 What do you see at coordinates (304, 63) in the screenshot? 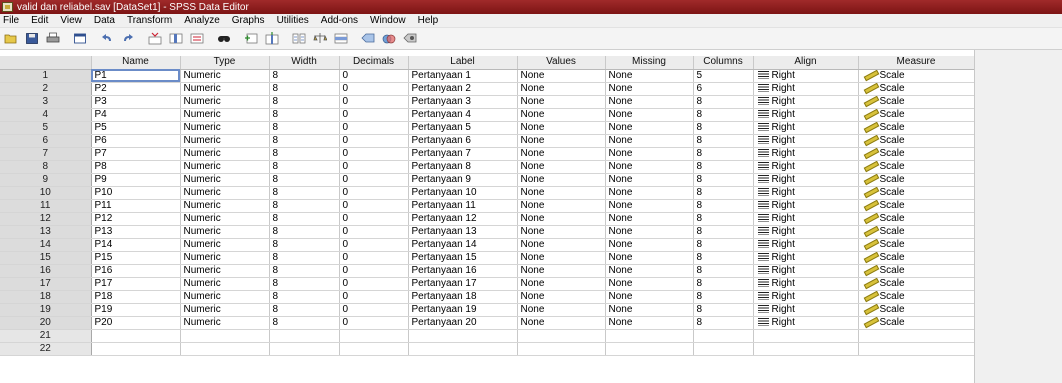
I see `column-header-width: Width` at bounding box center [304, 63].